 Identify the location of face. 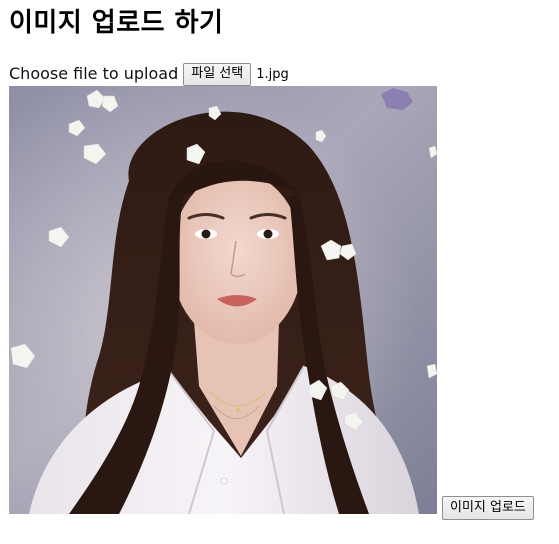
(237, 258).